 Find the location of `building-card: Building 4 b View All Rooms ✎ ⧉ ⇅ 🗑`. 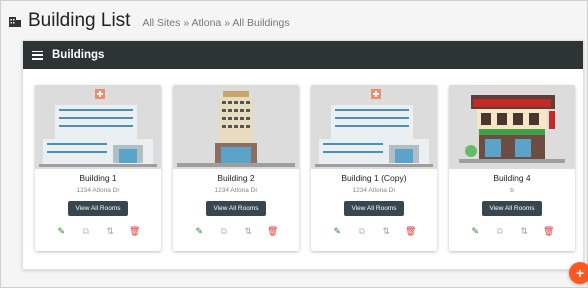

building-card: Building 4 b View All Rooms ✎ ⧉ ⇅ 🗑 is located at coordinates (512, 168).